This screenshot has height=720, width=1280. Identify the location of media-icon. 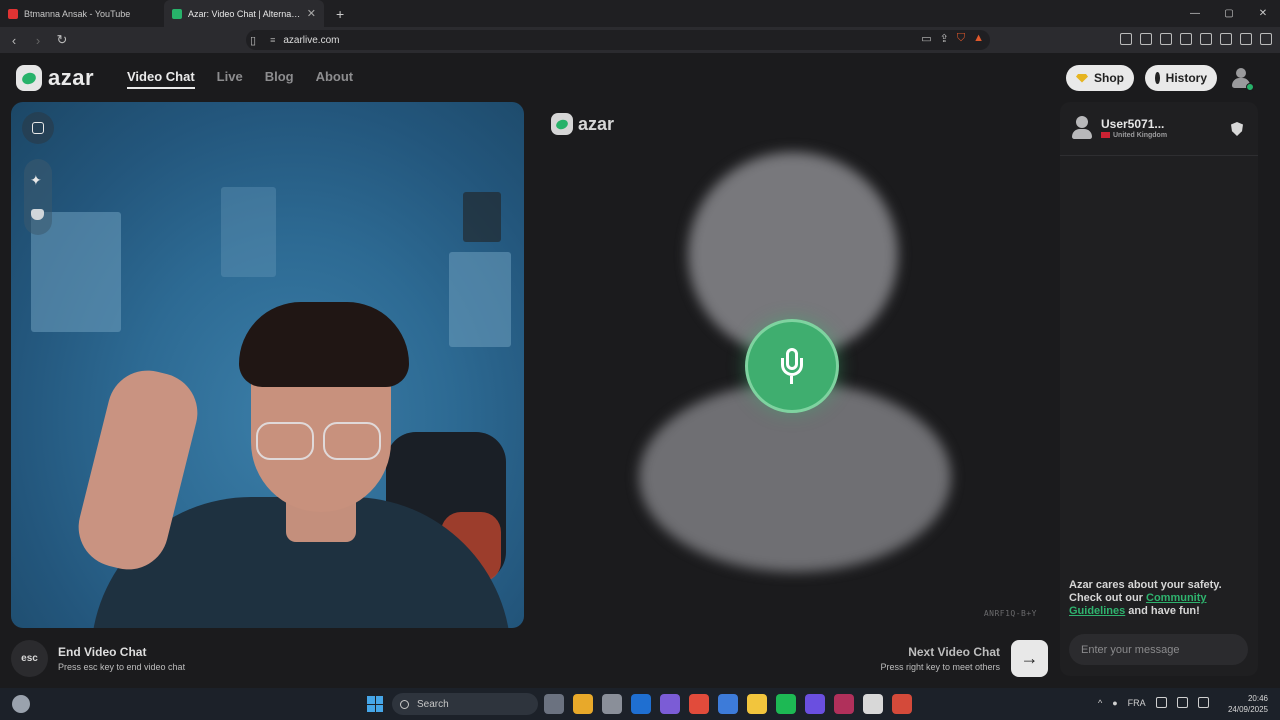
(1146, 39).